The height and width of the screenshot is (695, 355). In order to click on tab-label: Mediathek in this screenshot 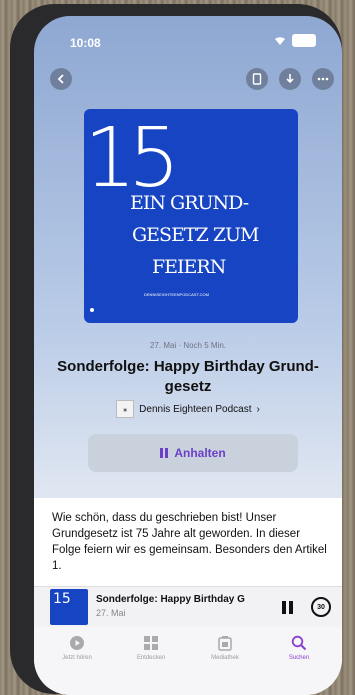, I will do `click(225, 658)`.